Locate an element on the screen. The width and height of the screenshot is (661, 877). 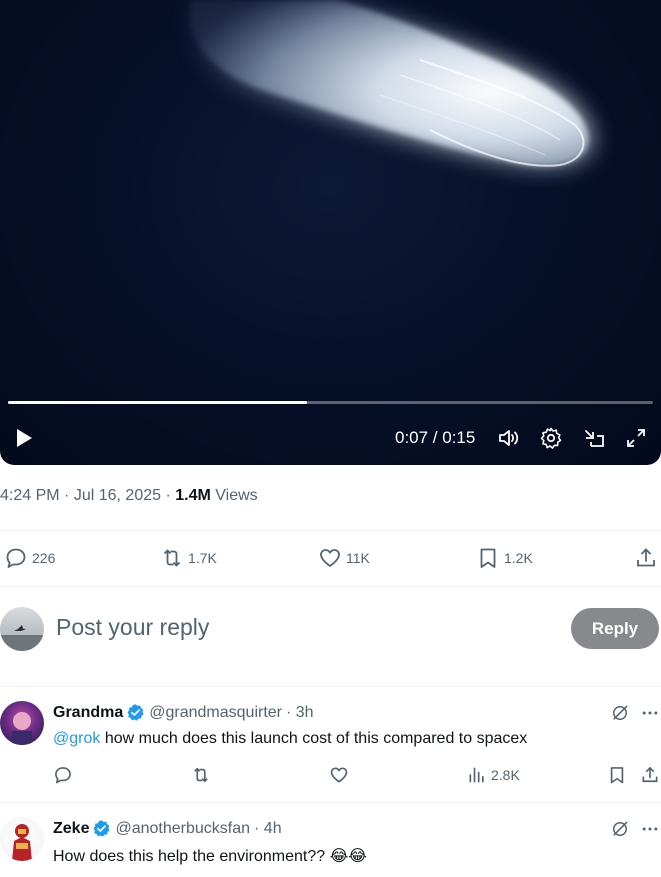
volume-icon is located at coordinates (509, 438).